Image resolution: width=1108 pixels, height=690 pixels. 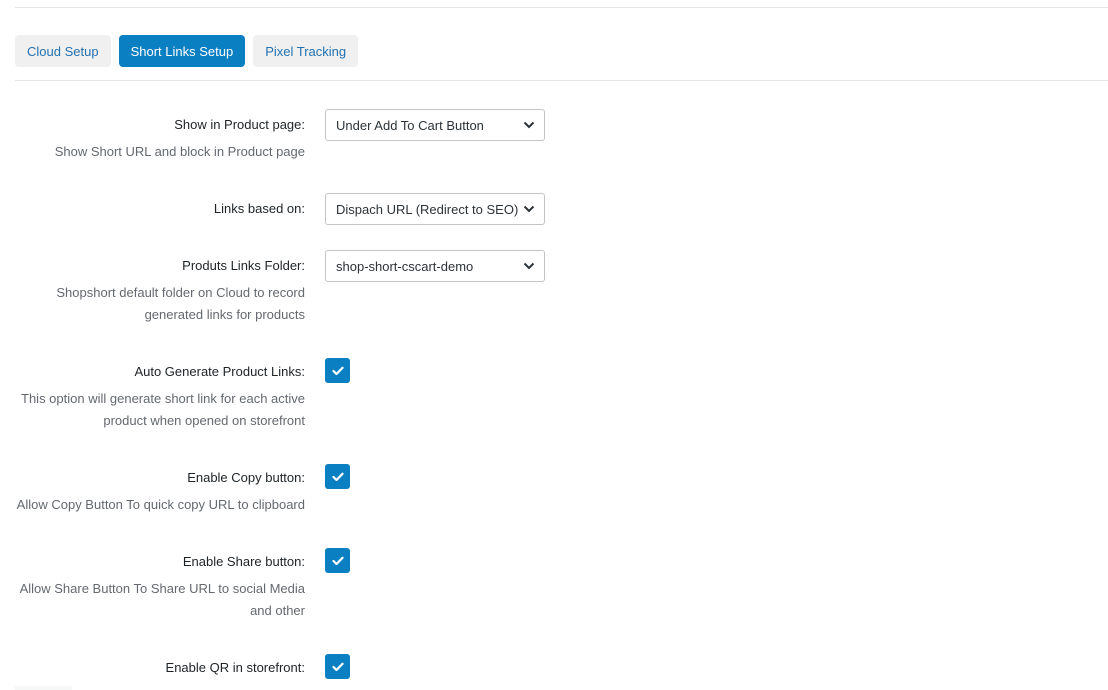 I want to click on top-divider, so click(x=561, y=7).